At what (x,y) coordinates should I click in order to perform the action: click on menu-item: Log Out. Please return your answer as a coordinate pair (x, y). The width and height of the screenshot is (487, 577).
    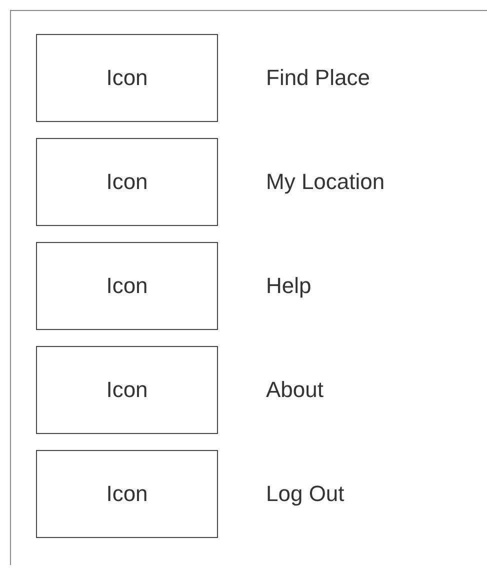
    Looking at the image, I should click on (305, 494).